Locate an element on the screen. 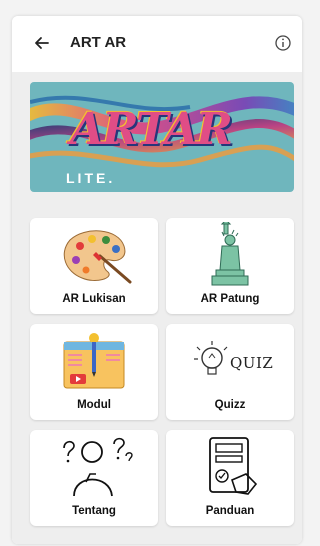 The image size is (320, 546). page-title: ART AR is located at coordinates (98, 42).